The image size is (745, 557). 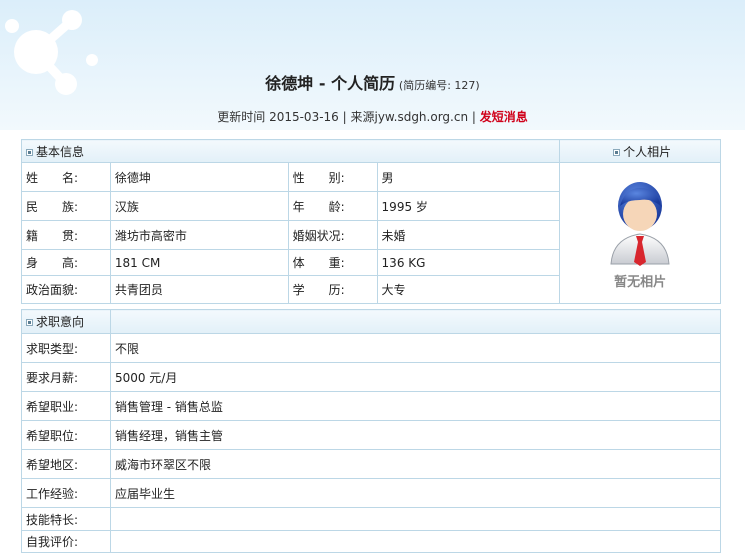 What do you see at coordinates (60, 322) in the screenshot?
I see `job-intent-title: 求职意向` at bounding box center [60, 322].